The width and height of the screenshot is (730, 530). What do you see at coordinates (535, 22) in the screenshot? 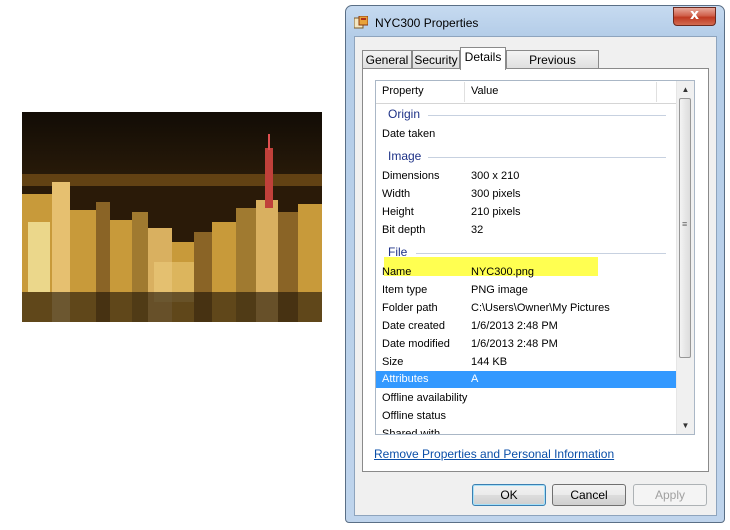
I see `title-bar: NYC300 Properties x` at bounding box center [535, 22].